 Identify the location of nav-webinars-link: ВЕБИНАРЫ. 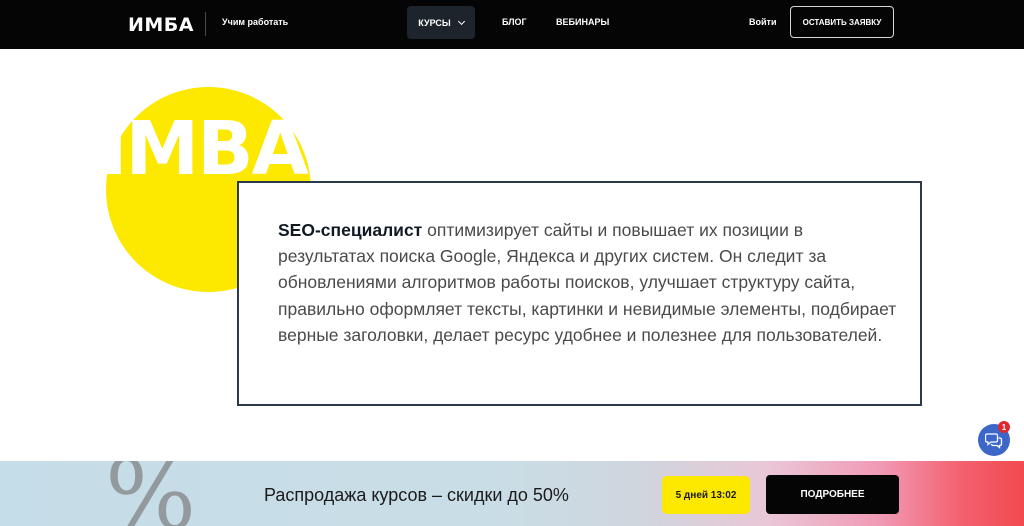
(582, 22).